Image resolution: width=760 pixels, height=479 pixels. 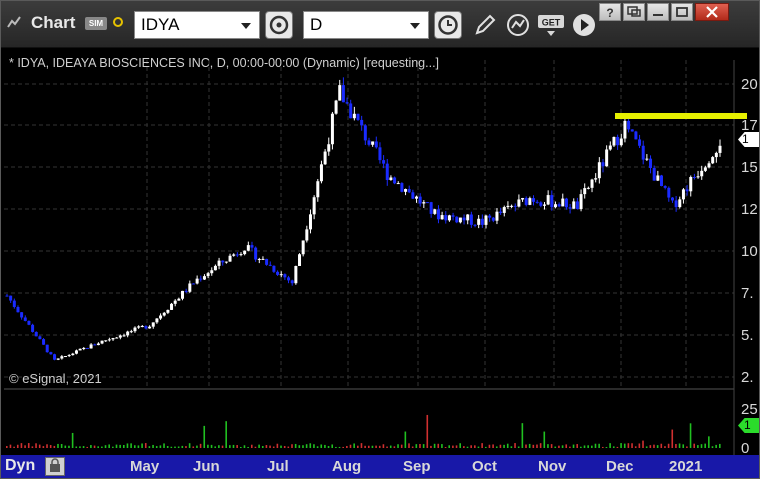 I want to click on time-button, so click(x=448, y=25).